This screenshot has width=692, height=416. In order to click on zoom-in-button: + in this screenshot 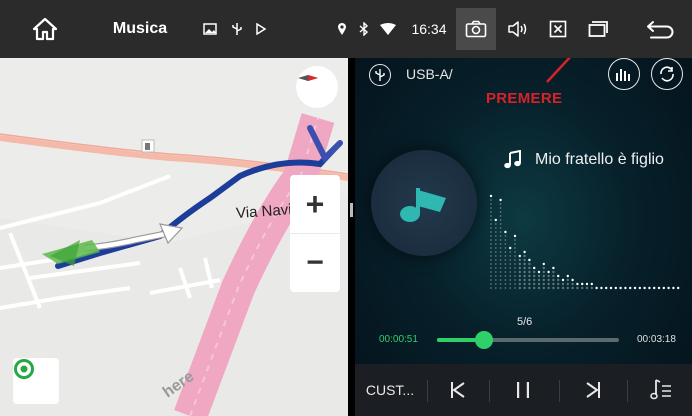, I will do `click(315, 204)`.